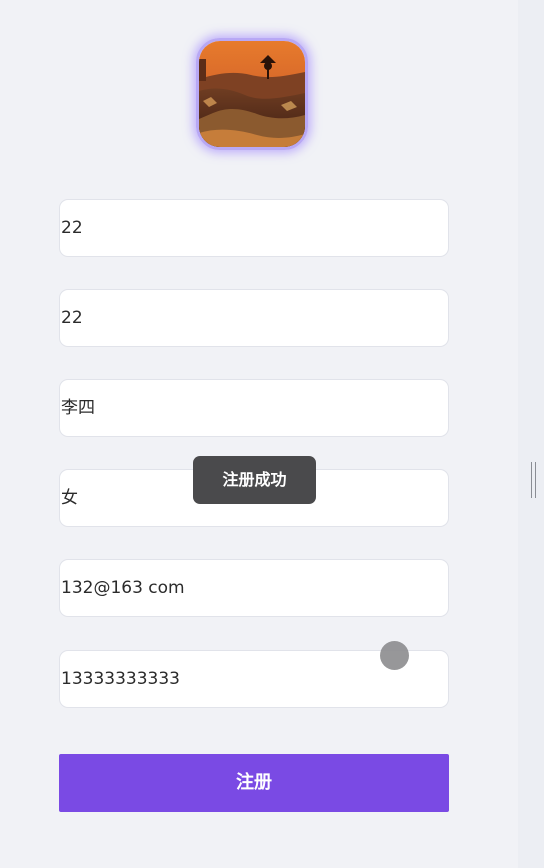 This screenshot has width=544, height=868. What do you see at coordinates (254, 408) in the screenshot?
I see `name-field: 李四` at bounding box center [254, 408].